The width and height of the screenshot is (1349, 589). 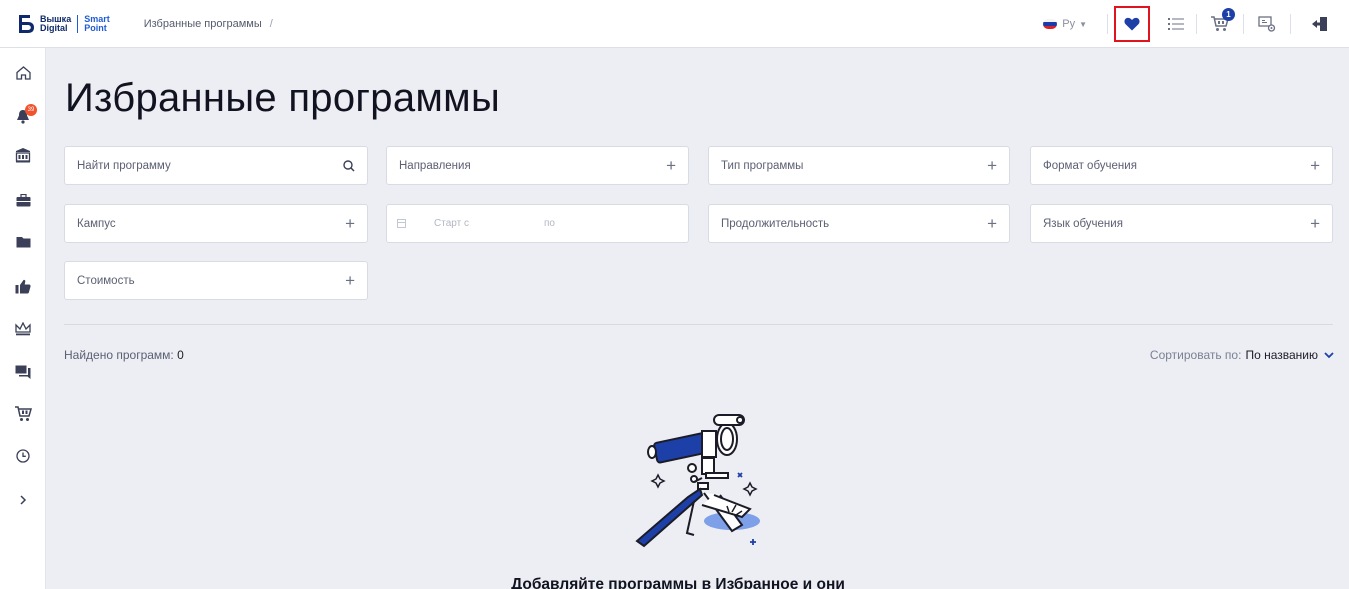 I want to click on directions-label: Направления, so click(x=435, y=165).